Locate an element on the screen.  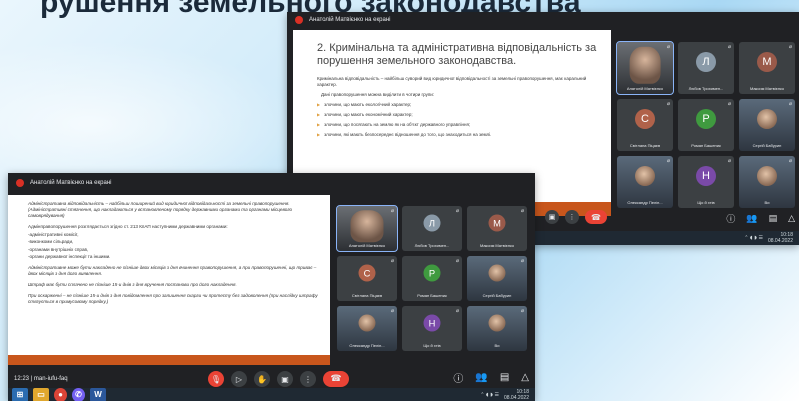
avatar: Л is located at coordinates (706, 61).